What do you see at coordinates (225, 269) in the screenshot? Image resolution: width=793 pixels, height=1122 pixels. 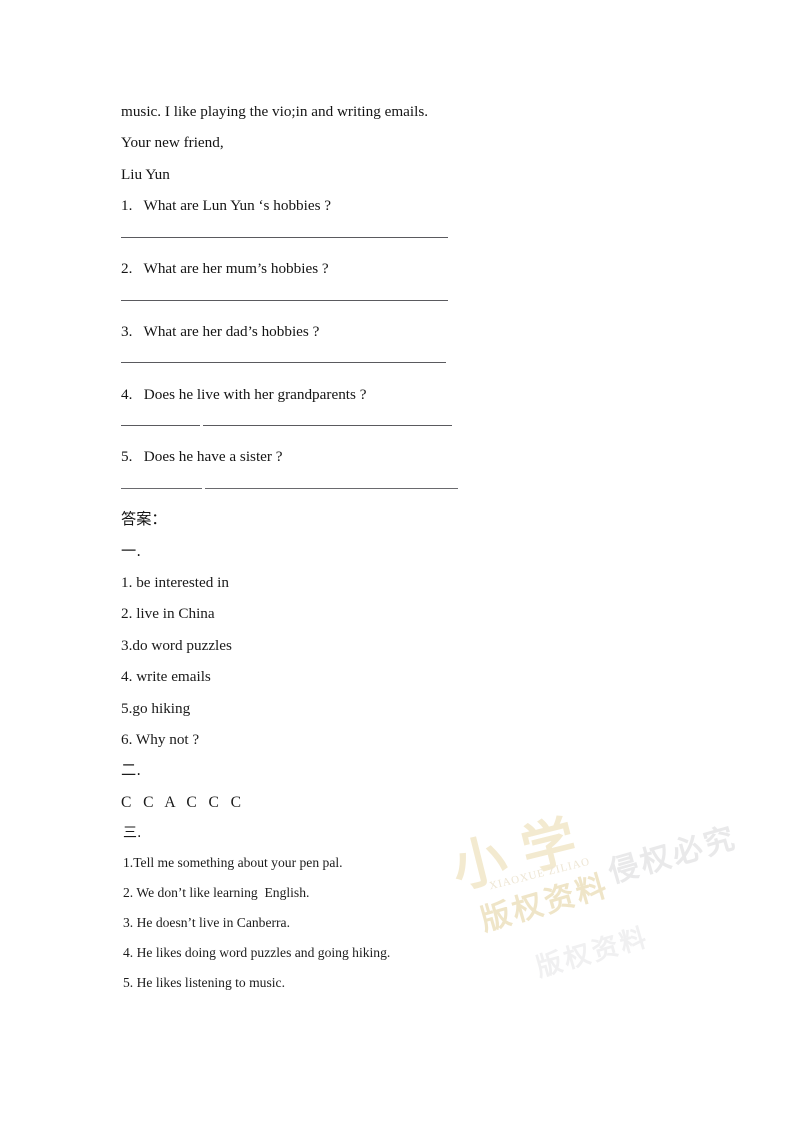 I see `question-2: 2. What are her mum’s hobbies ?` at bounding box center [225, 269].